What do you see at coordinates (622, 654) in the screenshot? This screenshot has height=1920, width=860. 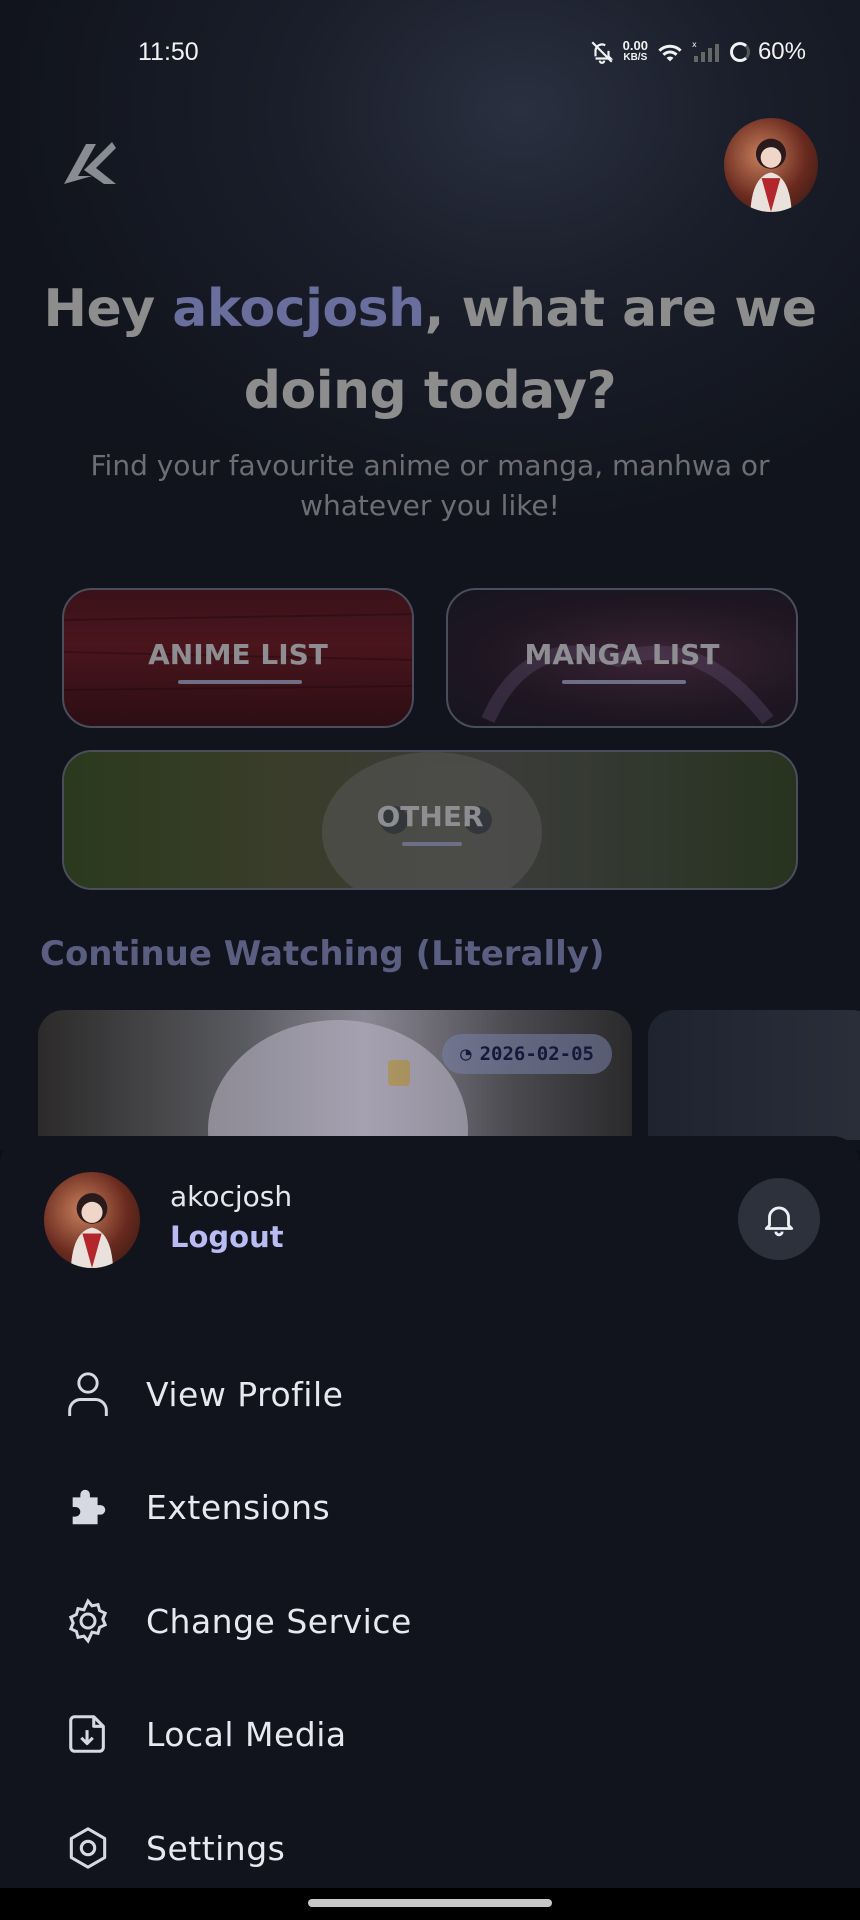 I see `manga-list-label: MANGA LIST` at bounding box center [622, 654].